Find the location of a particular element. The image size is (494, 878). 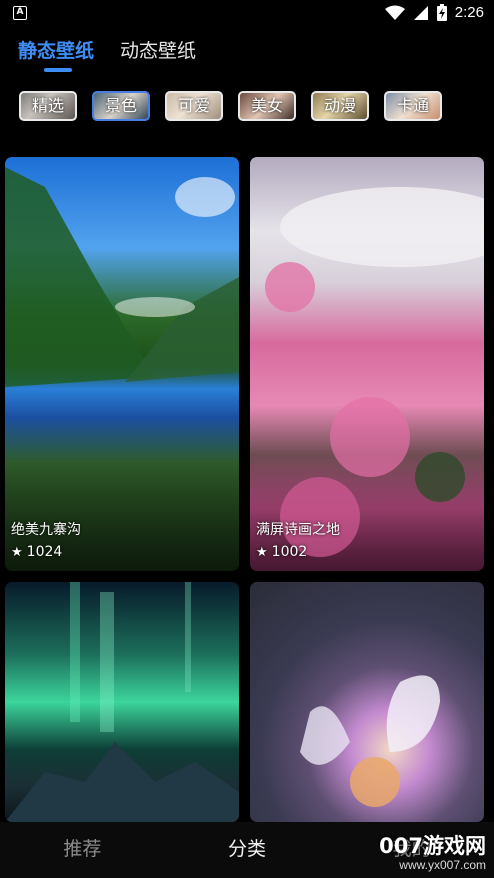

battery-charging-icon is located at coordinates (441, 12).